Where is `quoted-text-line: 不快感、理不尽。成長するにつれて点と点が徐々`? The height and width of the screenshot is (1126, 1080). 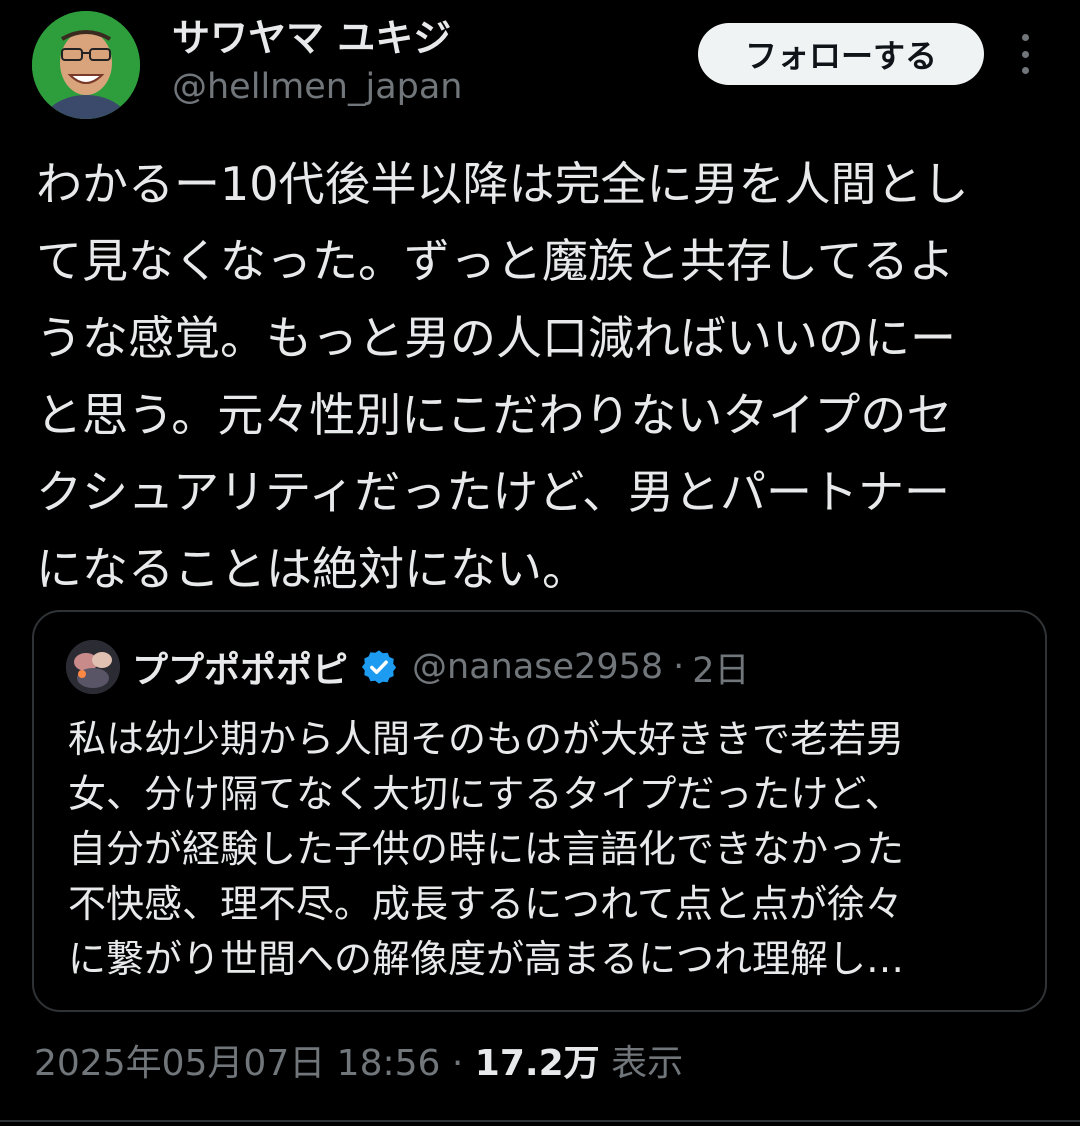 quoted-text-line: 不快感、理不尽。成長するにつれて点と点が徐々 is located at coordinates (485, 904).